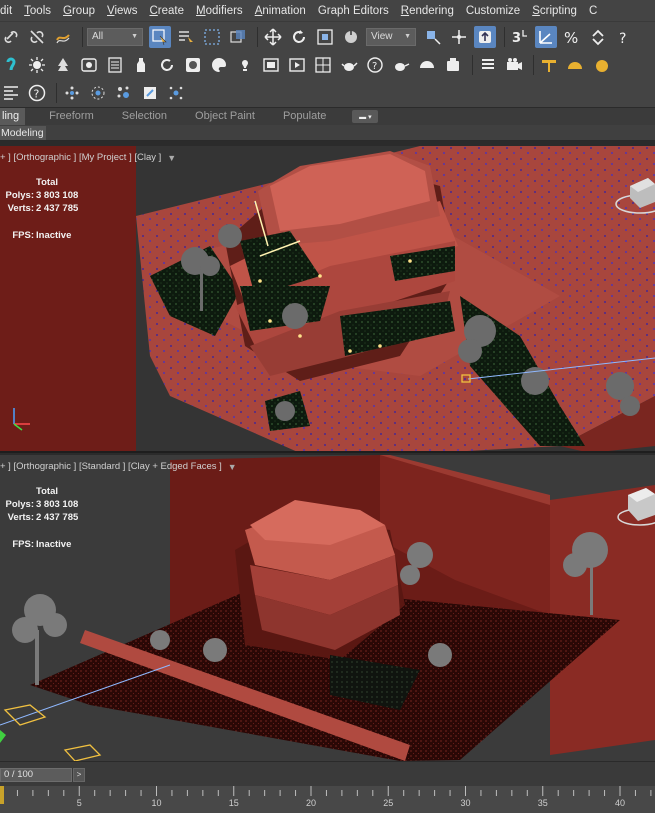 The height and width of the screenshot is (813, 655). What do you see at coordinates (176, 93) in the screenshot?
I see `particle-grid-icon` at bounding box center [176, 93].